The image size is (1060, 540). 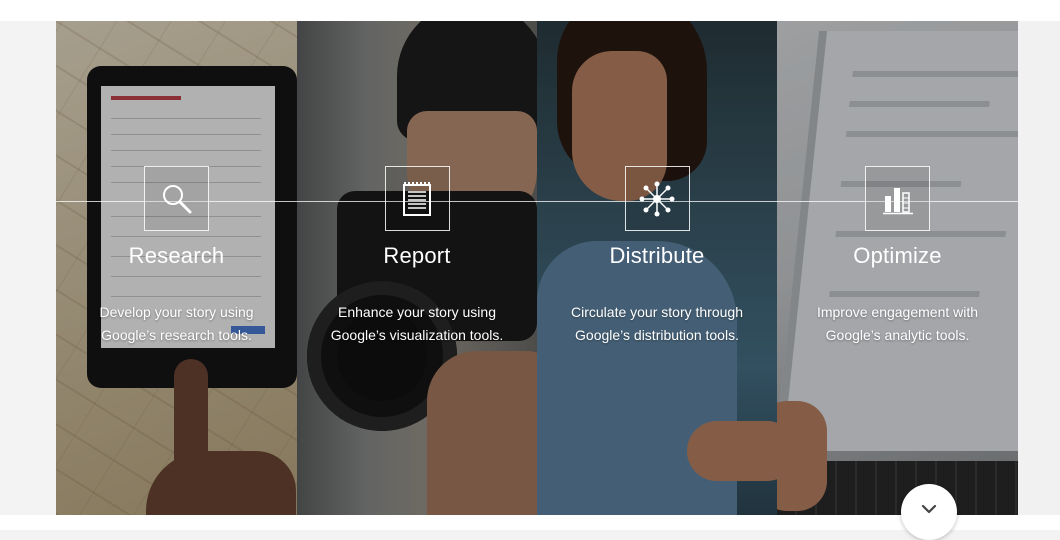 I want to click on optimize-icon-box, so click(x=897, y=198).